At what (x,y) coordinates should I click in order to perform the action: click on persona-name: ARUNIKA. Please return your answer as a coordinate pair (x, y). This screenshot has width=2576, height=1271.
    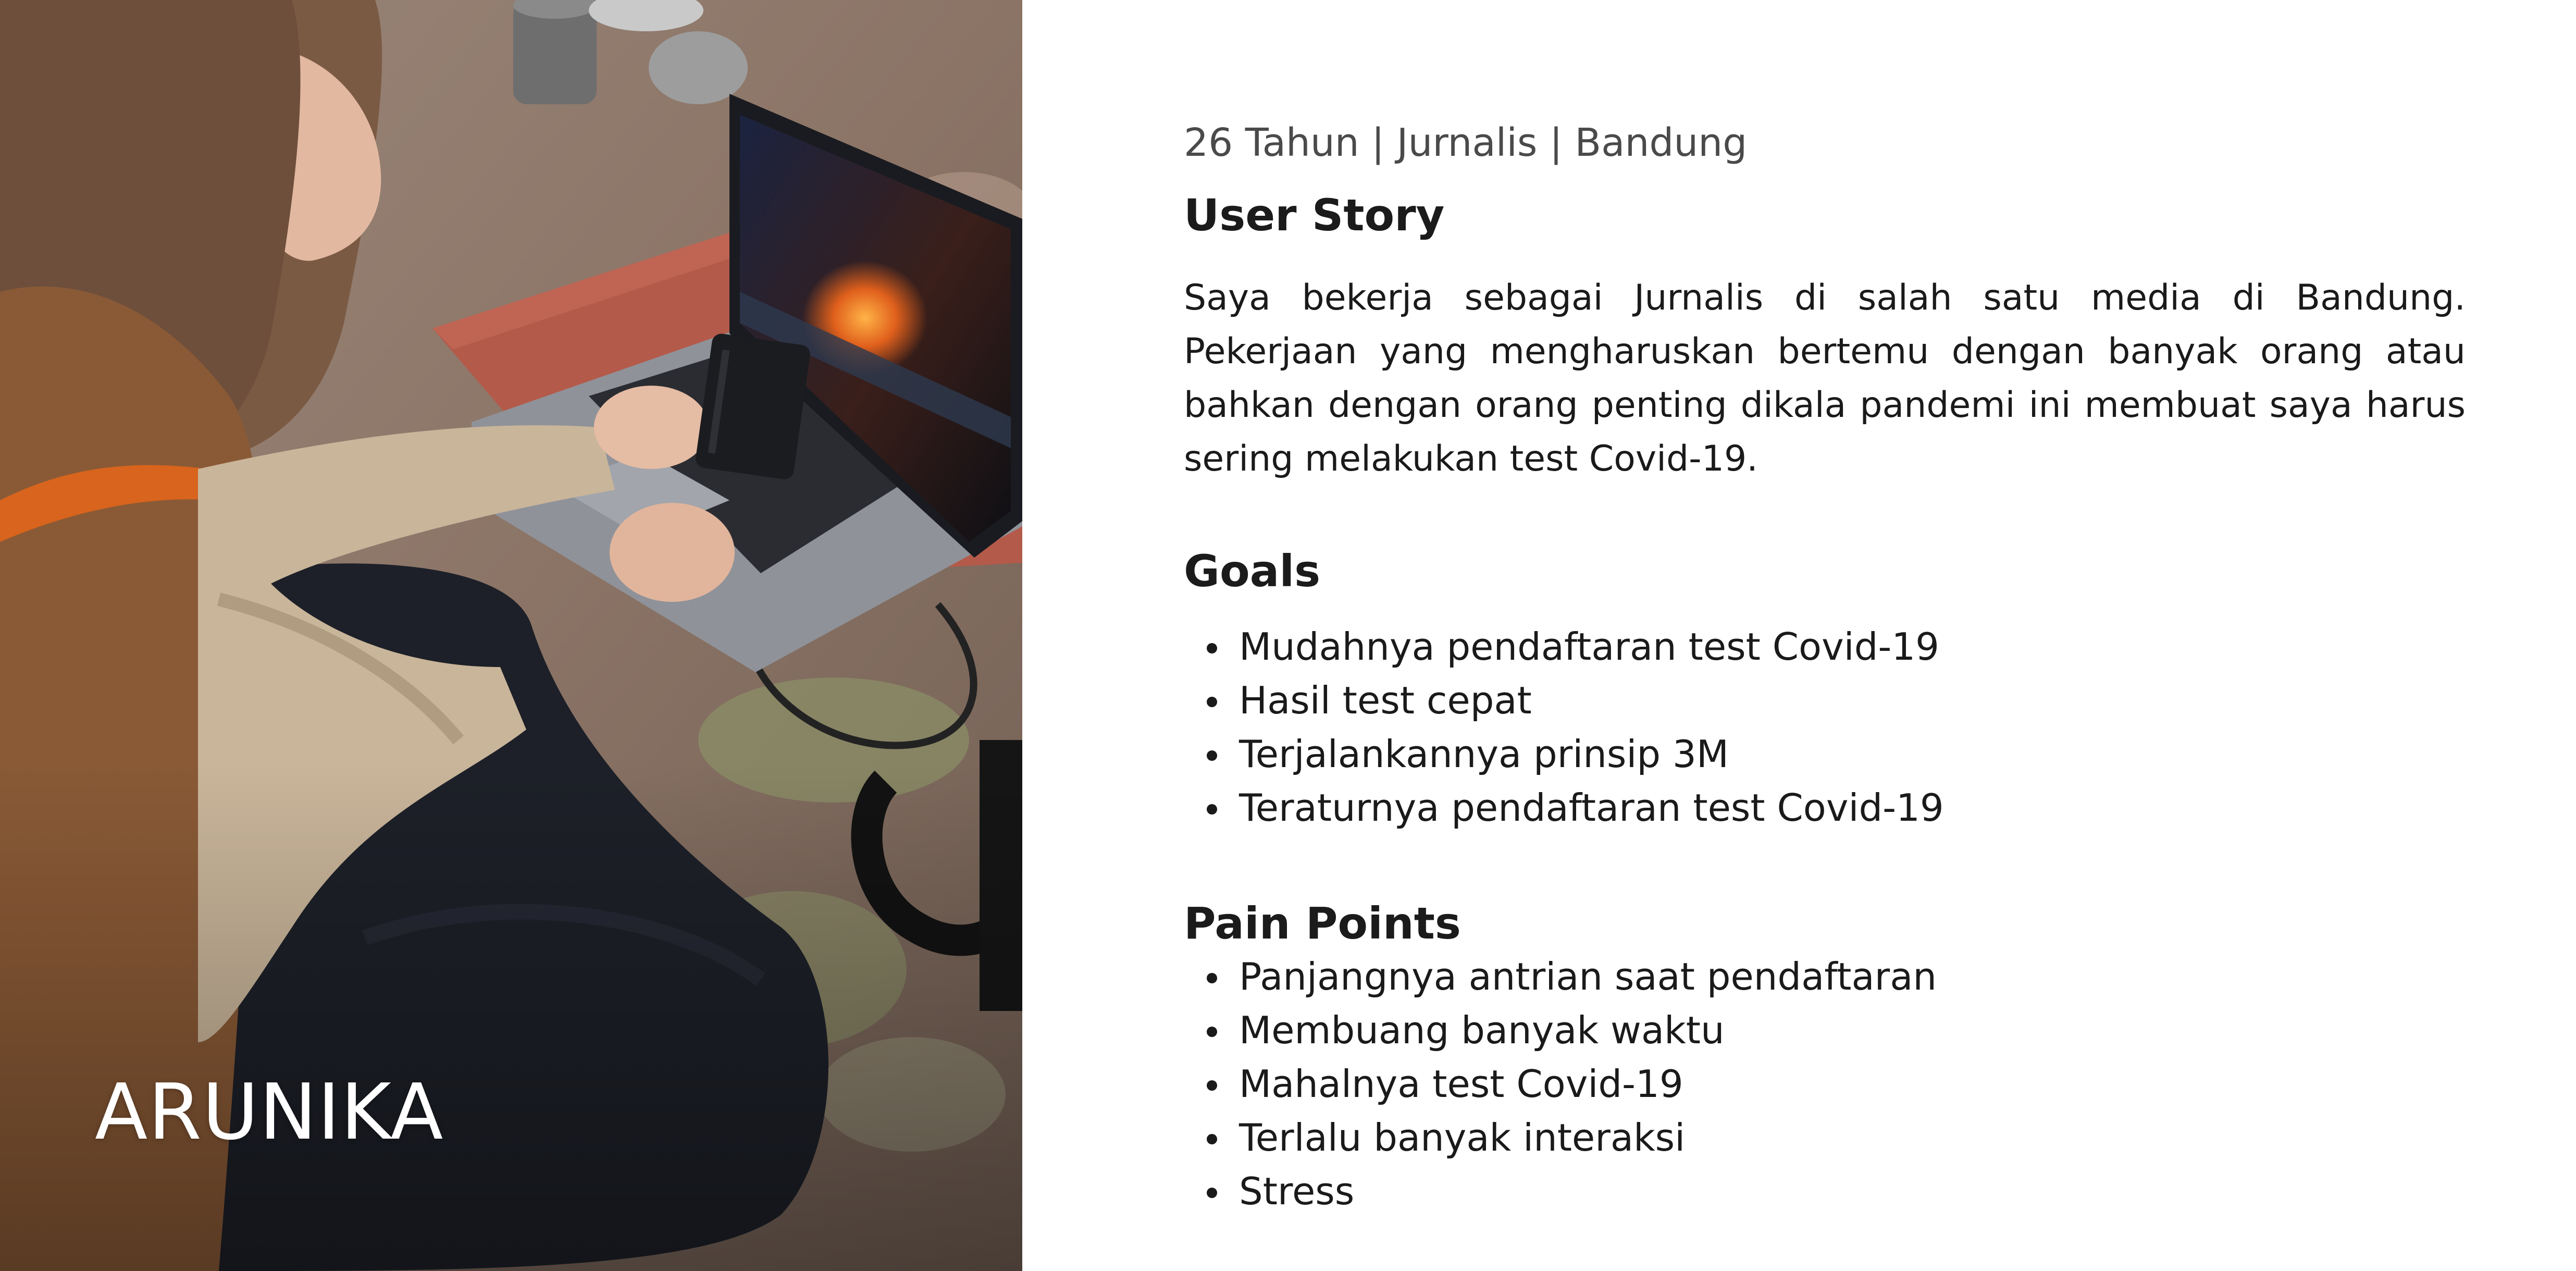
    Looking at the image, I should click on (269, 1112).